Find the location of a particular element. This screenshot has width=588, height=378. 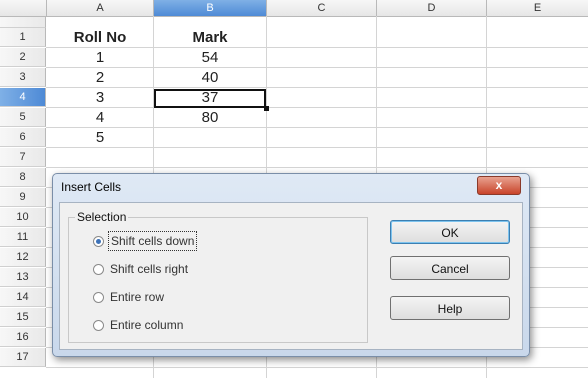

row-header-2: 2 is located at coordinates (23, 57).